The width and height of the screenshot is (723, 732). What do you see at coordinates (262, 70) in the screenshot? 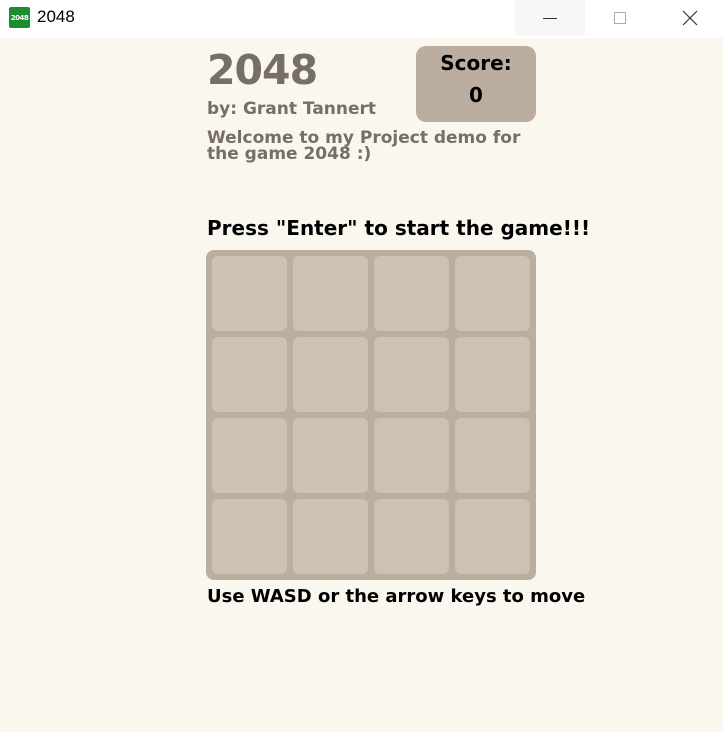
I see `game-title: 2048` at bounding box center [262, 70].